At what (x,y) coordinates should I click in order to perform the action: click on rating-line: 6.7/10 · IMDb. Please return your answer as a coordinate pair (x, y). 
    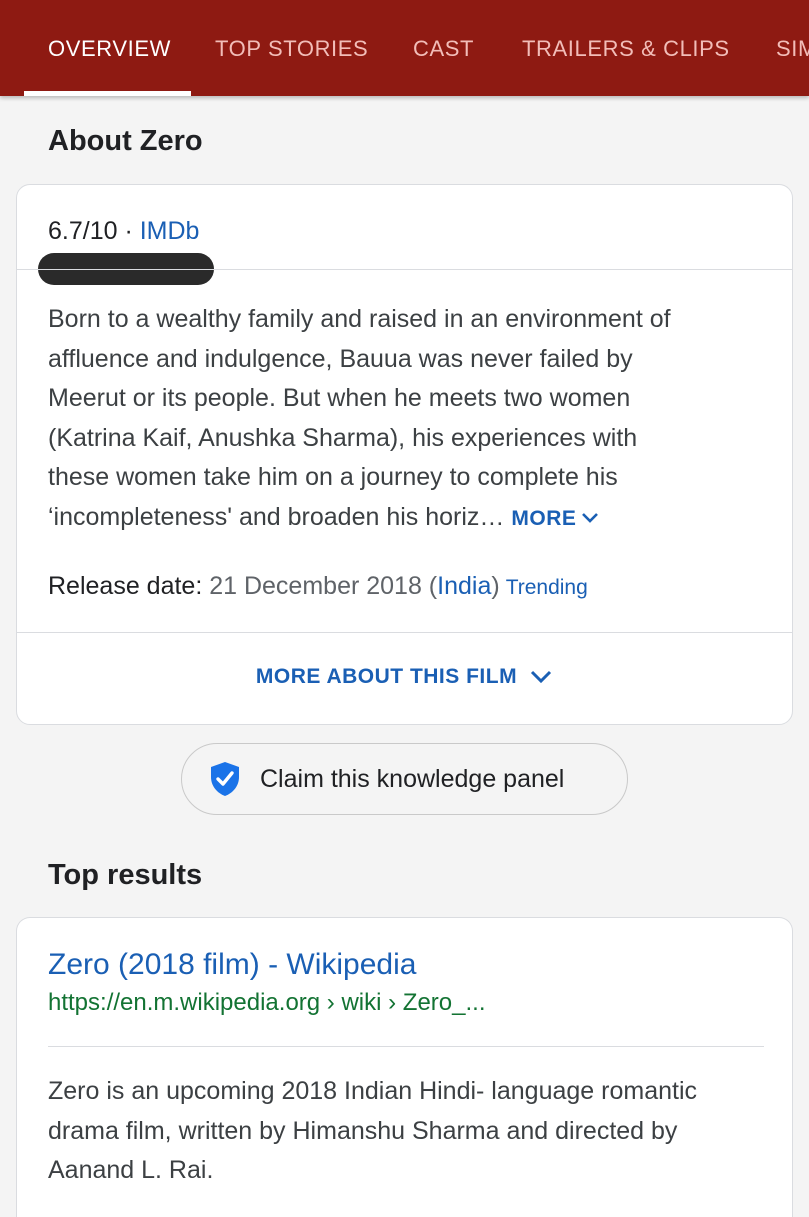
    Looking at the image, I should click on (123, 231).